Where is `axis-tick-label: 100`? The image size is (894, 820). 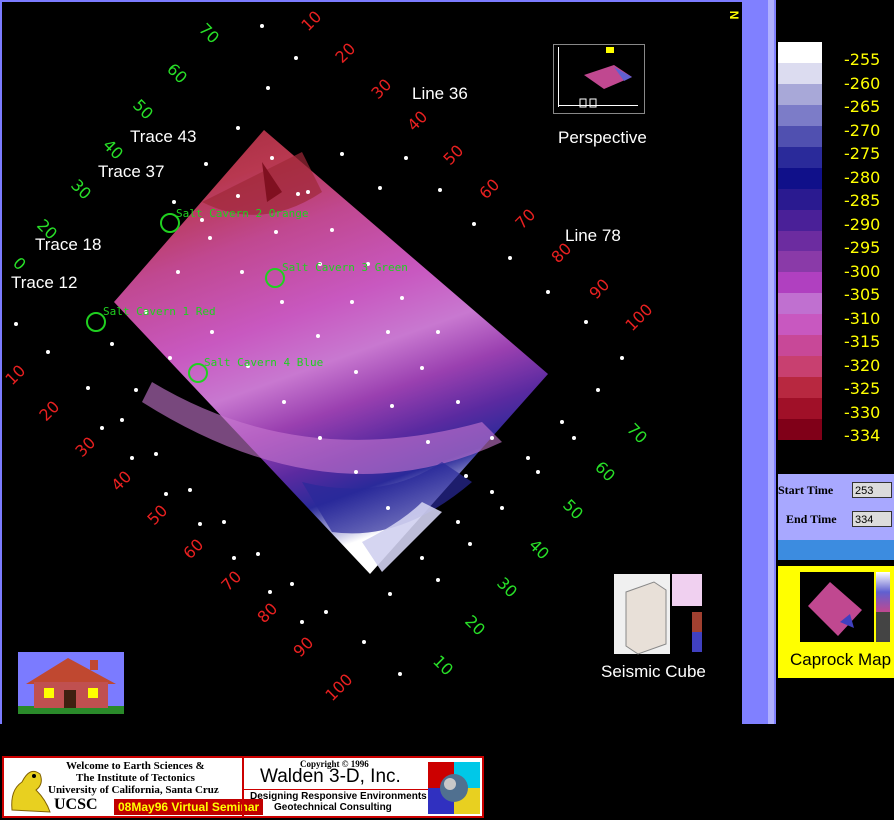 axis-tick-label: 100 is located at coordinates (338, 687).